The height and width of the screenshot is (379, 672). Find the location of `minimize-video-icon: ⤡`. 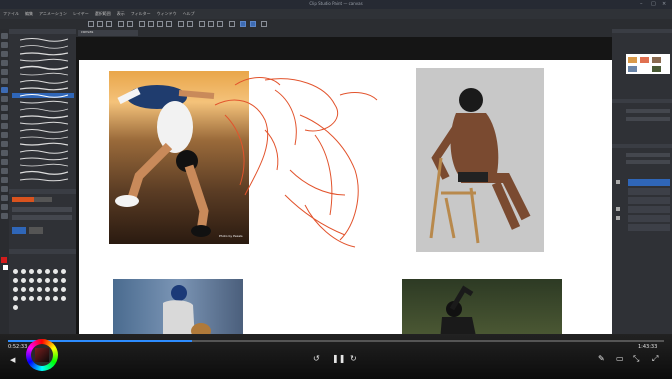

minimize-video-icon: ⤡ is located at coordinates (636, 359).